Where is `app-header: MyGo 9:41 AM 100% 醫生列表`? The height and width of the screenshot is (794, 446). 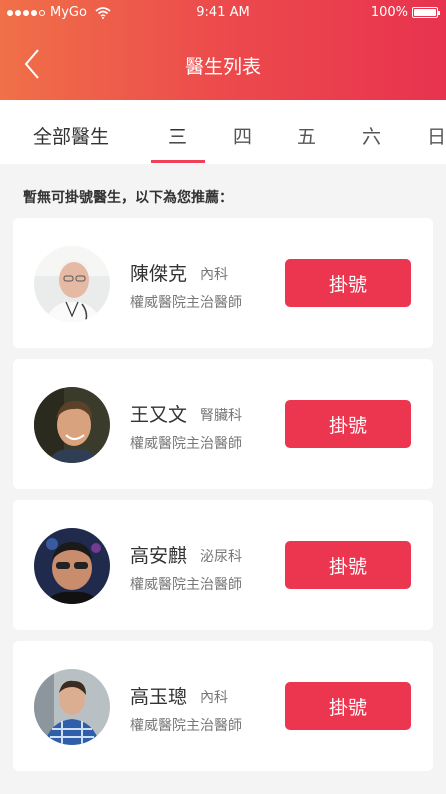 app-header: MyGo 9:41 AM 100% 醫生列表 is located at coordinates (223, 50).